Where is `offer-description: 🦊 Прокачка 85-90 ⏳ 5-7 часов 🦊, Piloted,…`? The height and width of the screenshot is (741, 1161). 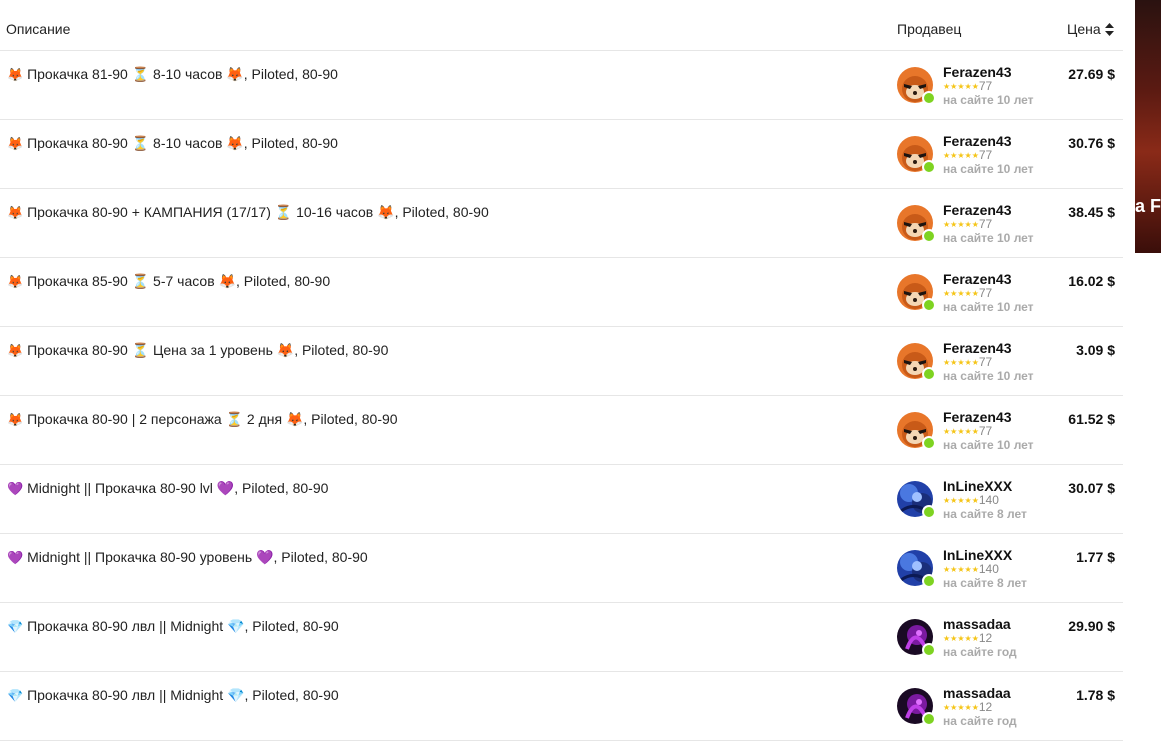
offer-description: 🦊 Прокачка 85-90 ⏳ 5-7 часов 🦊, Piloted,… is located at coordinates (168, 281).